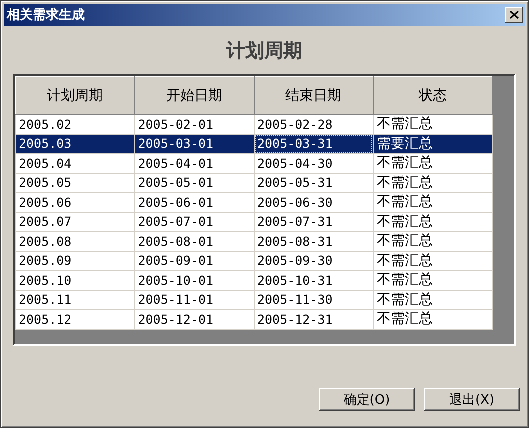 Image resolution: width=529 pixels, height=428 pixels. What do you see at coordinates (46, 15) in the screenshot?
I see `window-title: 相关需求生成` at bounding box center [46, 15].